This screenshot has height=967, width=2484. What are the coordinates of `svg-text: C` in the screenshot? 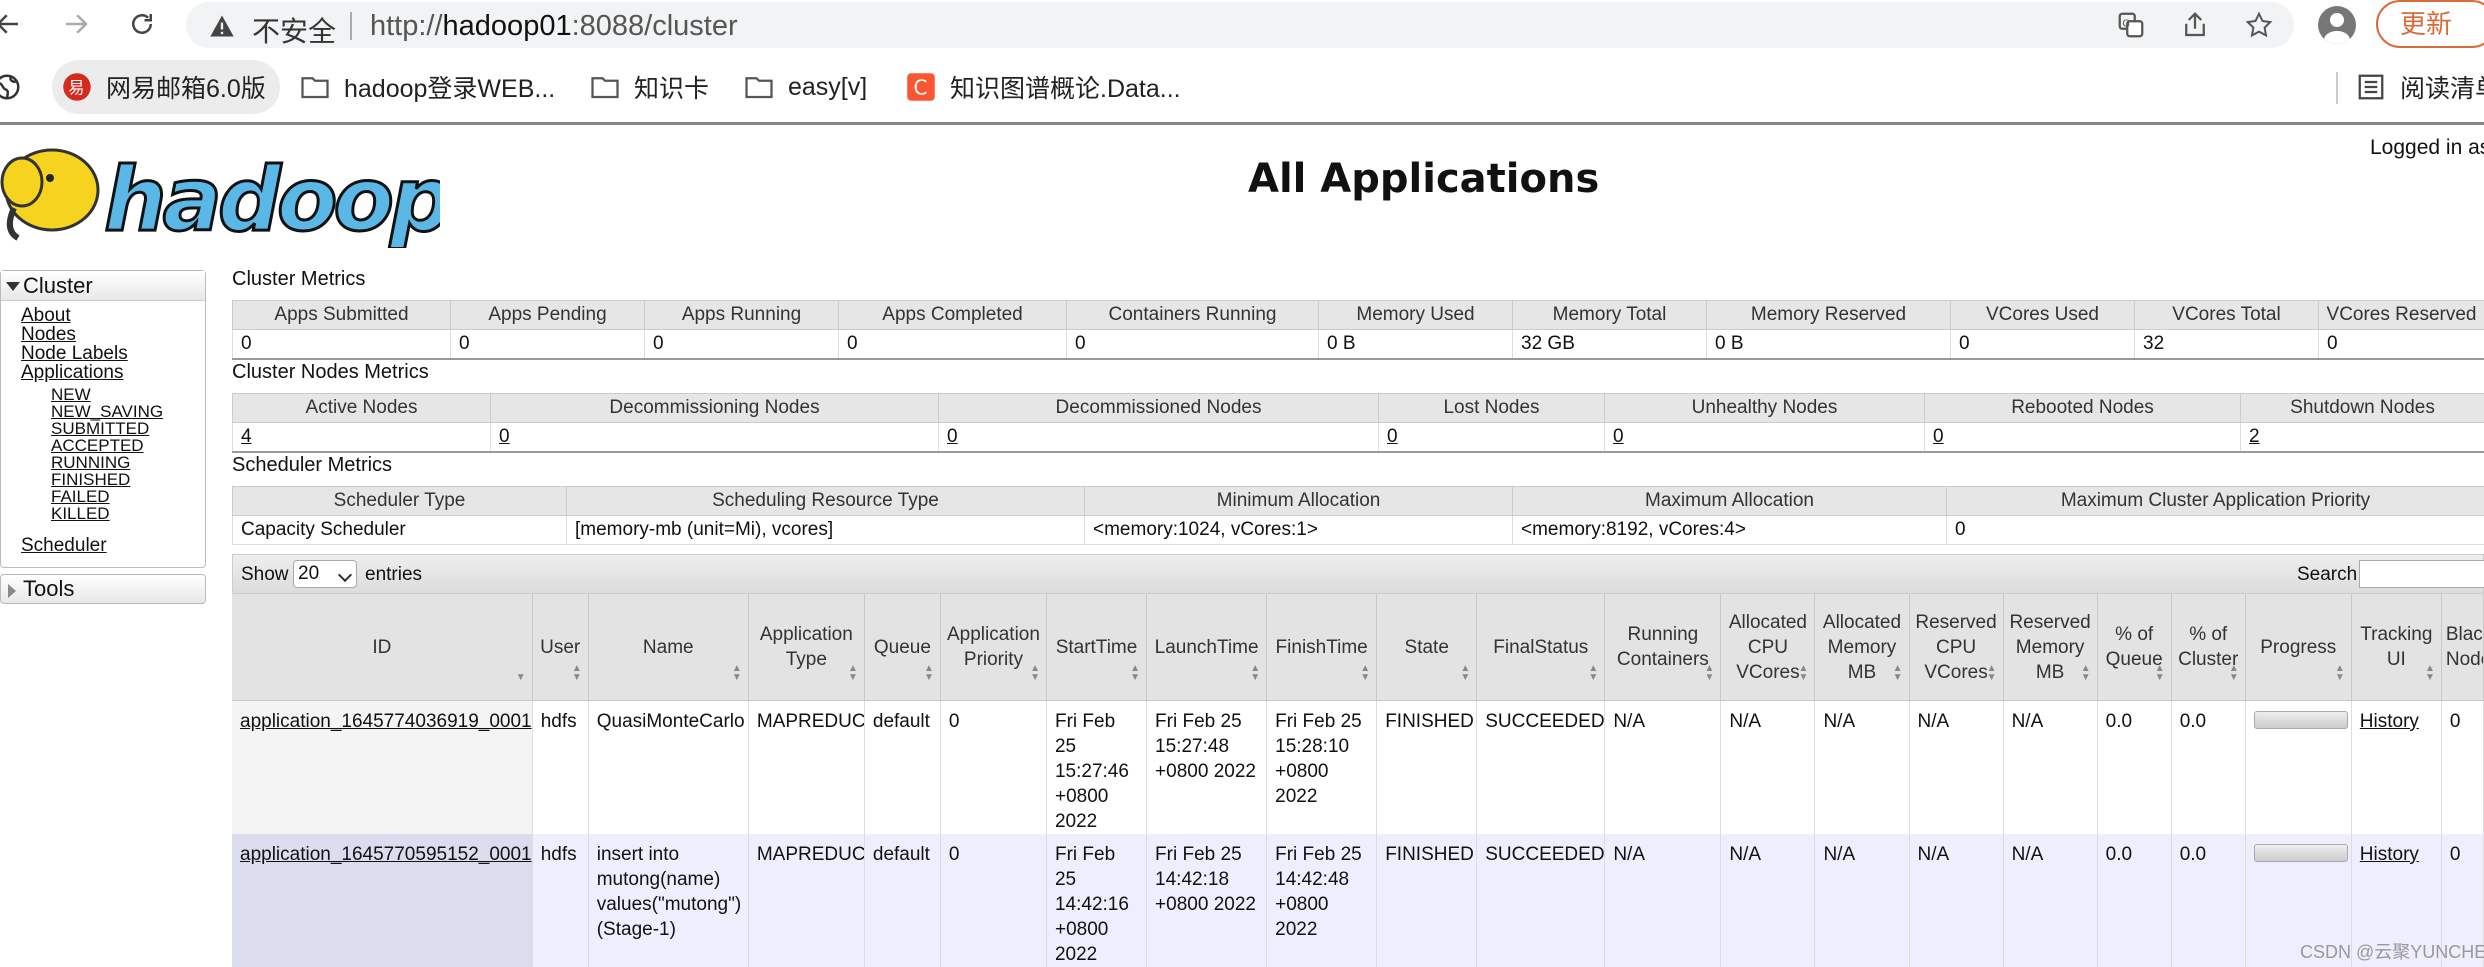 It's located at (921, 88).